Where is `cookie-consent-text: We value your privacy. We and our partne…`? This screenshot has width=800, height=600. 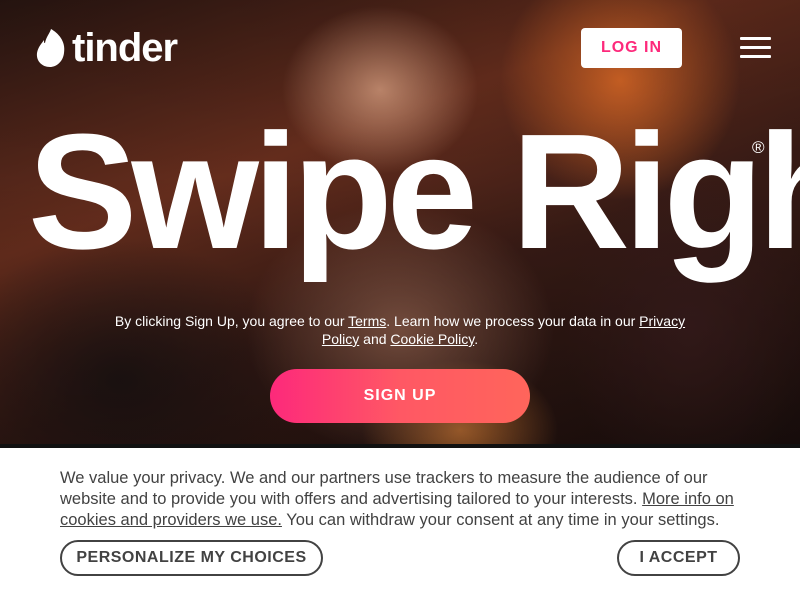 cookie-consent-text: We value your privacy. We and our partne… is located at coordinates (397, 499).